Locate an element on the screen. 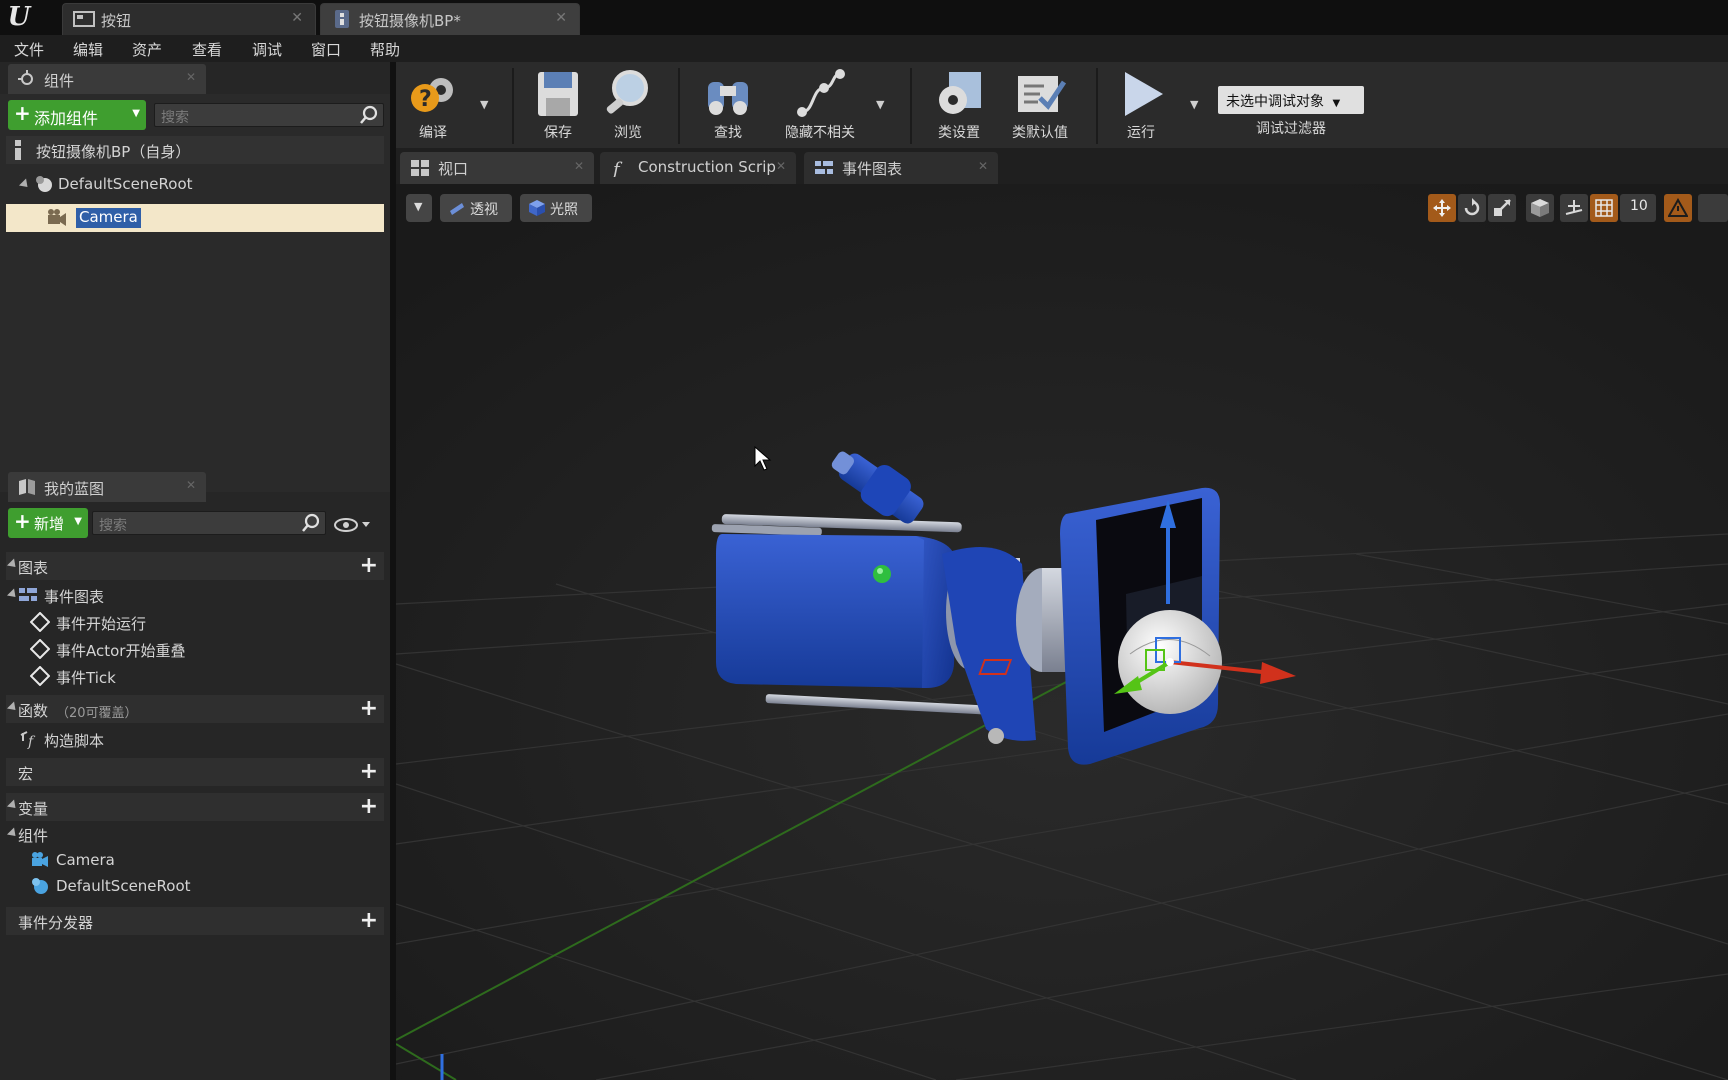  menu-window: 窗口 is located at coordinates (326, 49).